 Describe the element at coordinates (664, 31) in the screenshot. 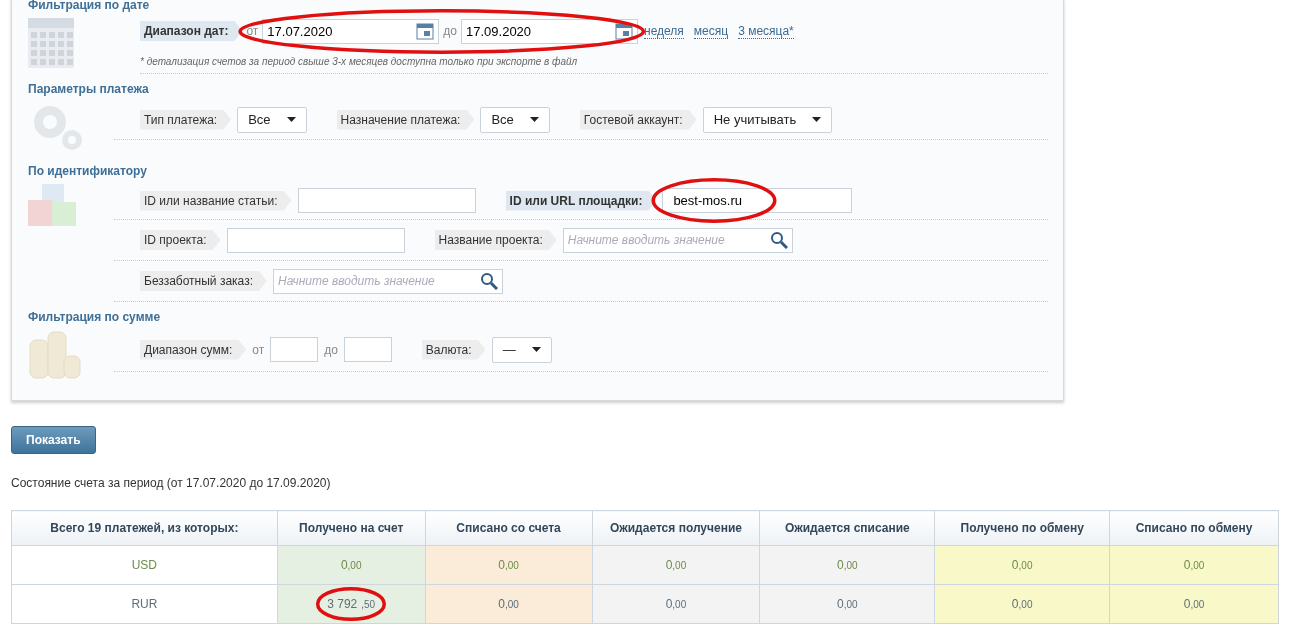

I see `period-link: неделя` at that location.